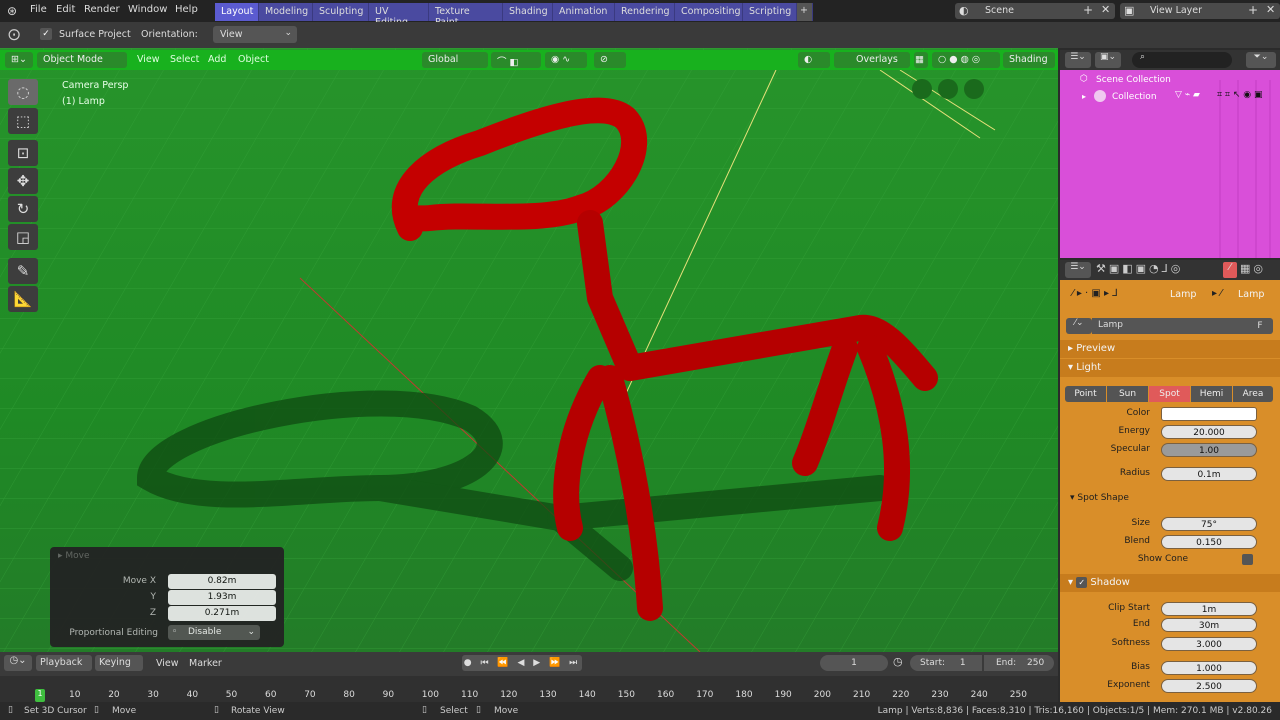  I want to click on playhead: 1, so click(40, 695).